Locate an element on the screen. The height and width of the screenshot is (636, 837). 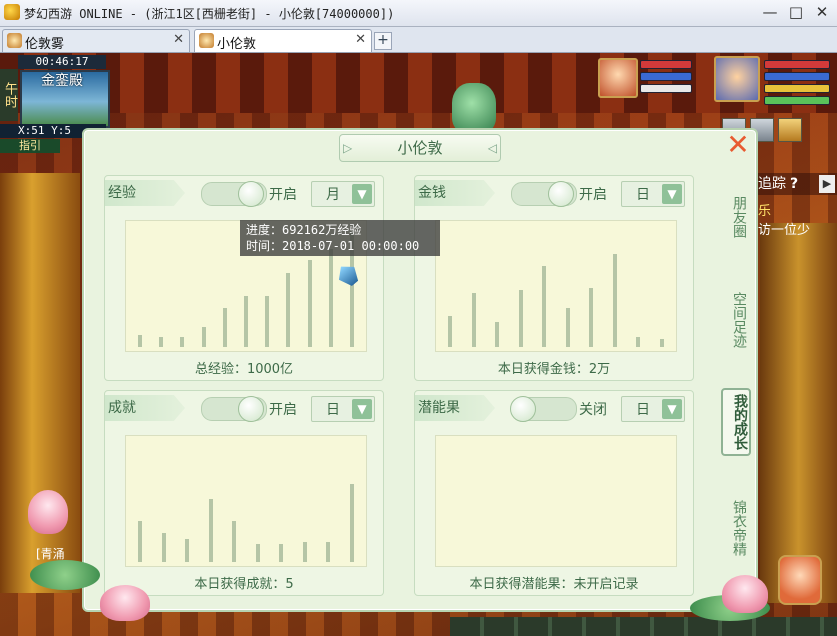
side-nav-my-growth: 我的成长 is located at coordinates (736, 422).